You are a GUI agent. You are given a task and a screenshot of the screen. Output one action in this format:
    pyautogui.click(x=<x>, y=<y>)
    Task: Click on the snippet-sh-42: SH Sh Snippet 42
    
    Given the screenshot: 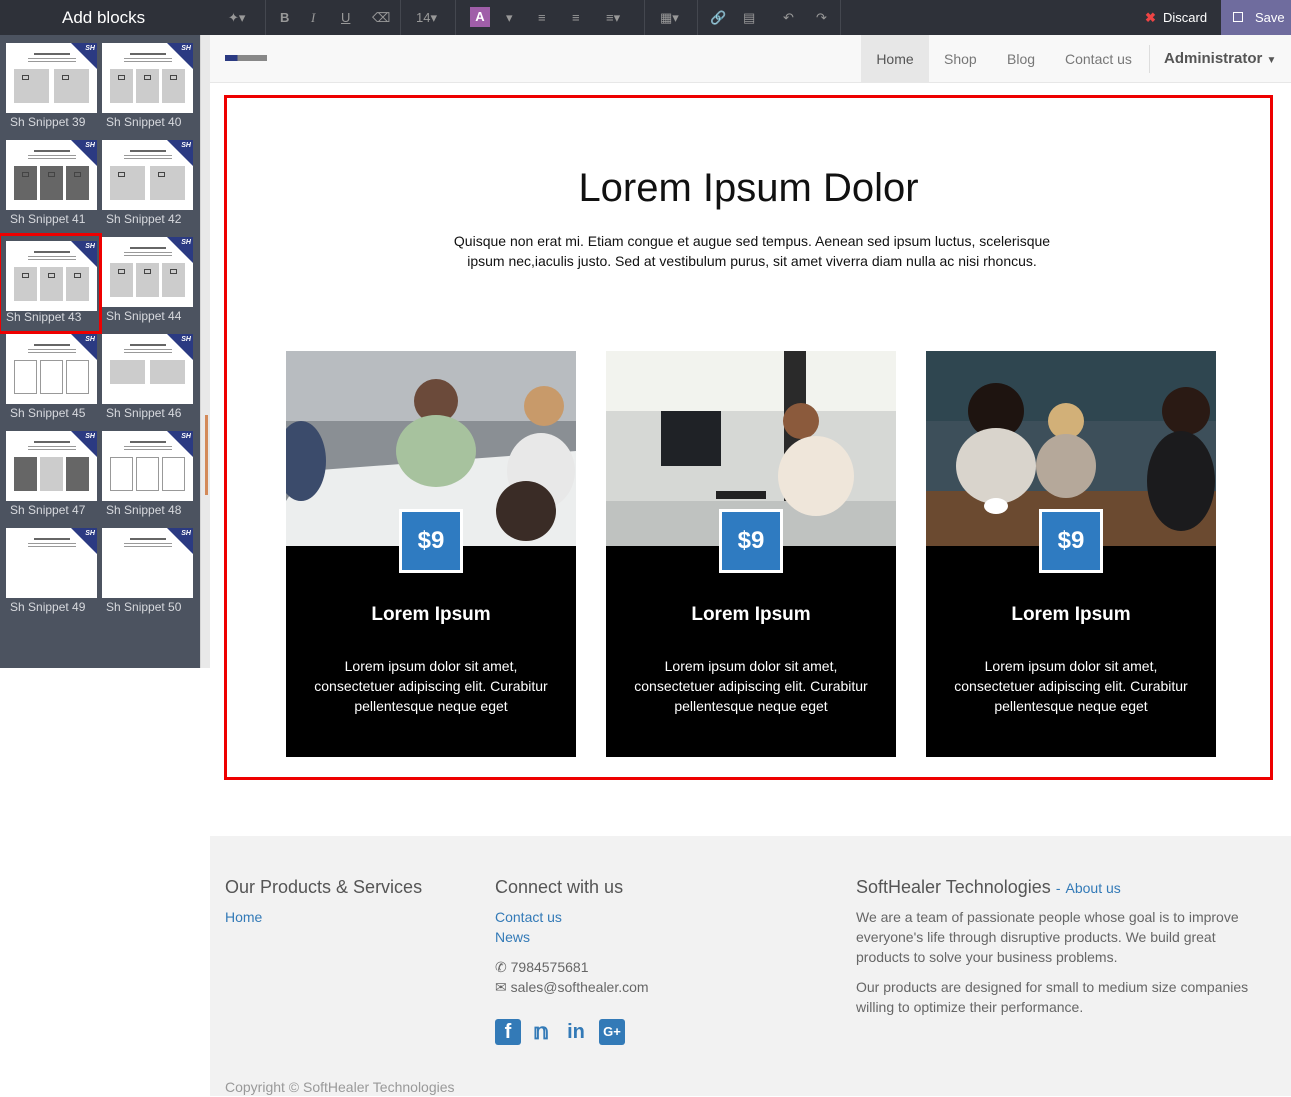 What is the action you would take?
    pyautogui.click(x=146, y=179)
    